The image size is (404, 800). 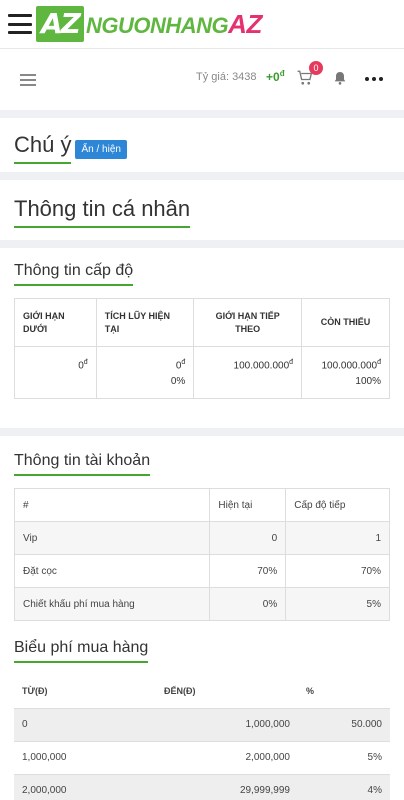 What do you see at coordinates (112, 538) in the screenshot?
I see `row-label: Vip` at bounding box center [112, 538].